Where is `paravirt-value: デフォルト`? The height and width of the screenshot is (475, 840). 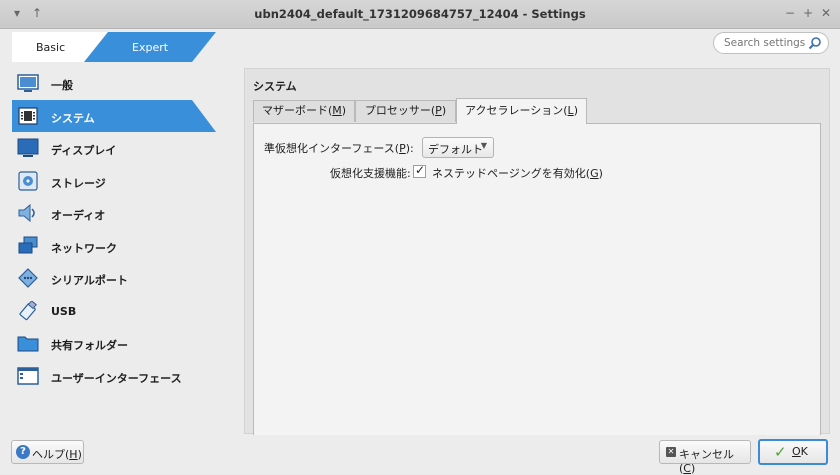
paravirt-value: デフォルト is located at coordinates (455, 149).